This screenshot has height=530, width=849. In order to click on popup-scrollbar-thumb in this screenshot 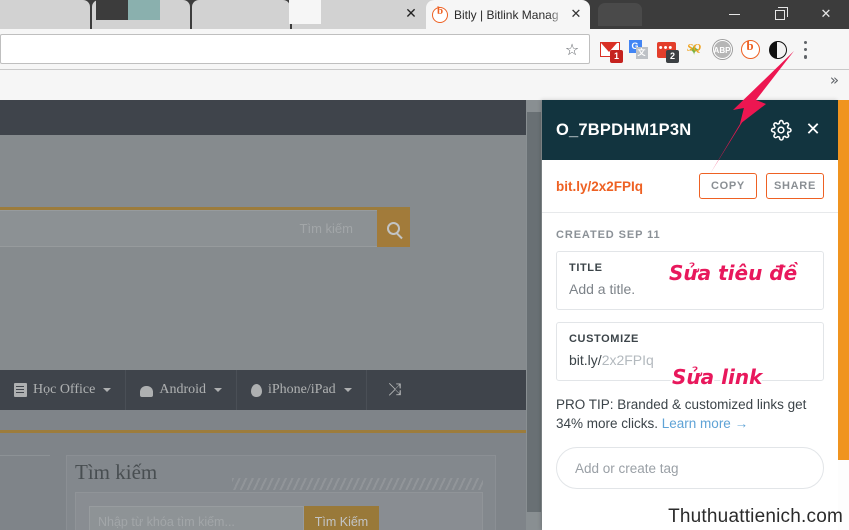, I will do `click(843, 280)`.